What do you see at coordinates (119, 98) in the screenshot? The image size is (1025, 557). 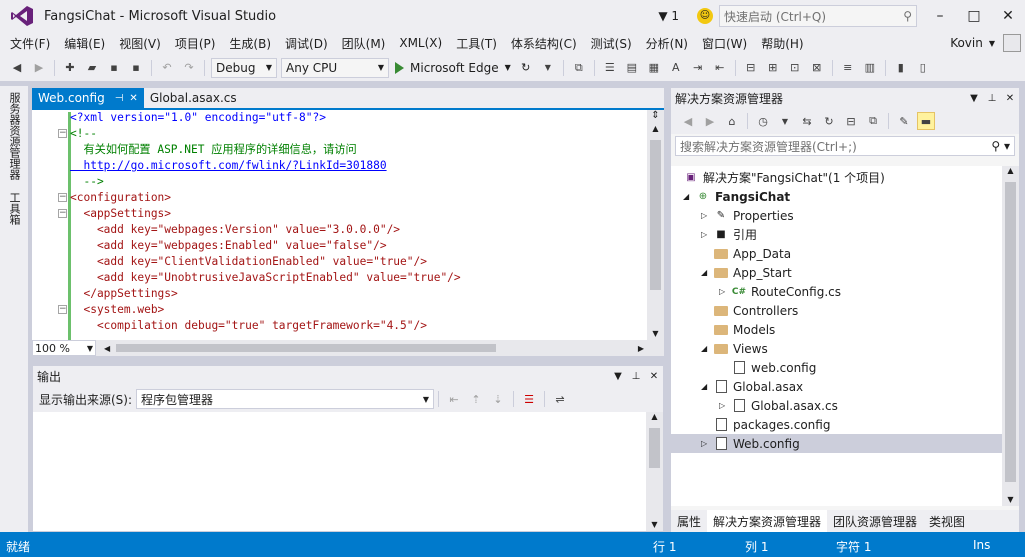 I see `pin-icon: ⊣` at bounding box center [119, 98].